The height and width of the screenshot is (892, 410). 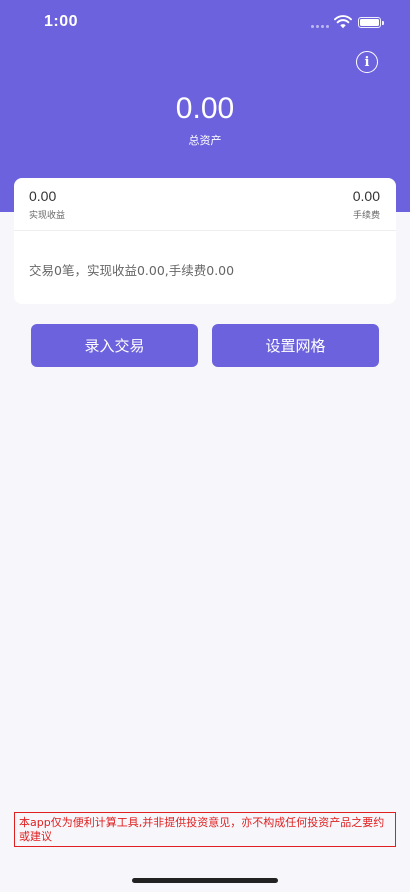 What do you see at coordinates (371, 22) in the screenshot?
I see `battery-icon` at bounding box center [371, 22].